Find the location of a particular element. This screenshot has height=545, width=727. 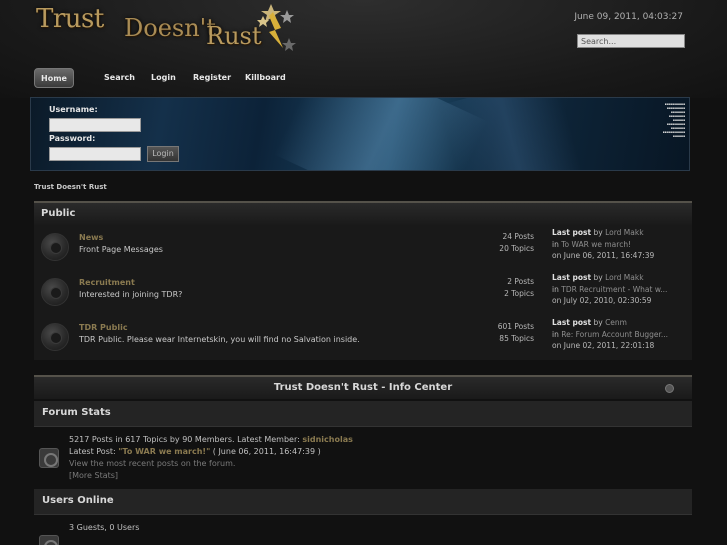

more-stats-link: [More Stats] is located at coordinates (93, 475).